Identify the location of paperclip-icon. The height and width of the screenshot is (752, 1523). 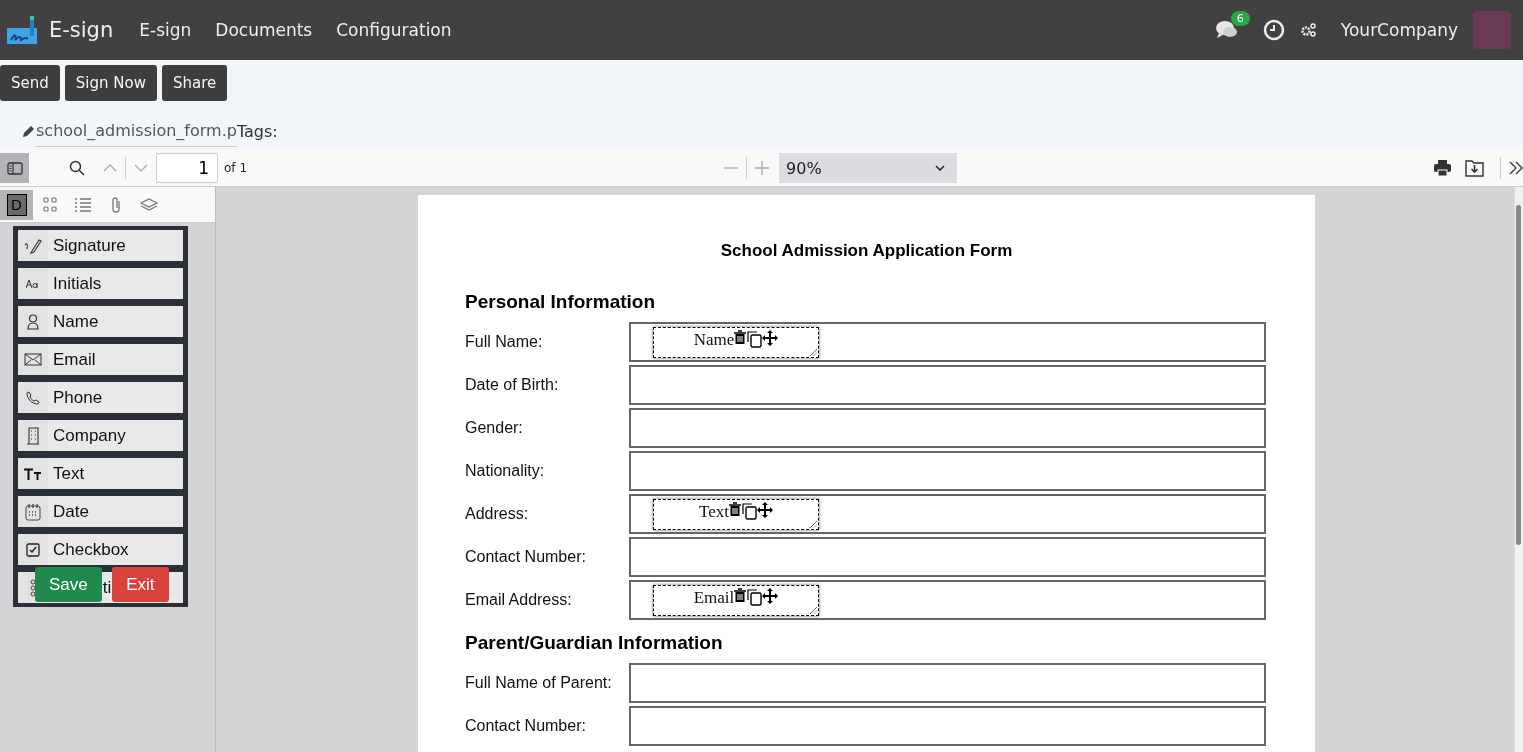
(115, 204).